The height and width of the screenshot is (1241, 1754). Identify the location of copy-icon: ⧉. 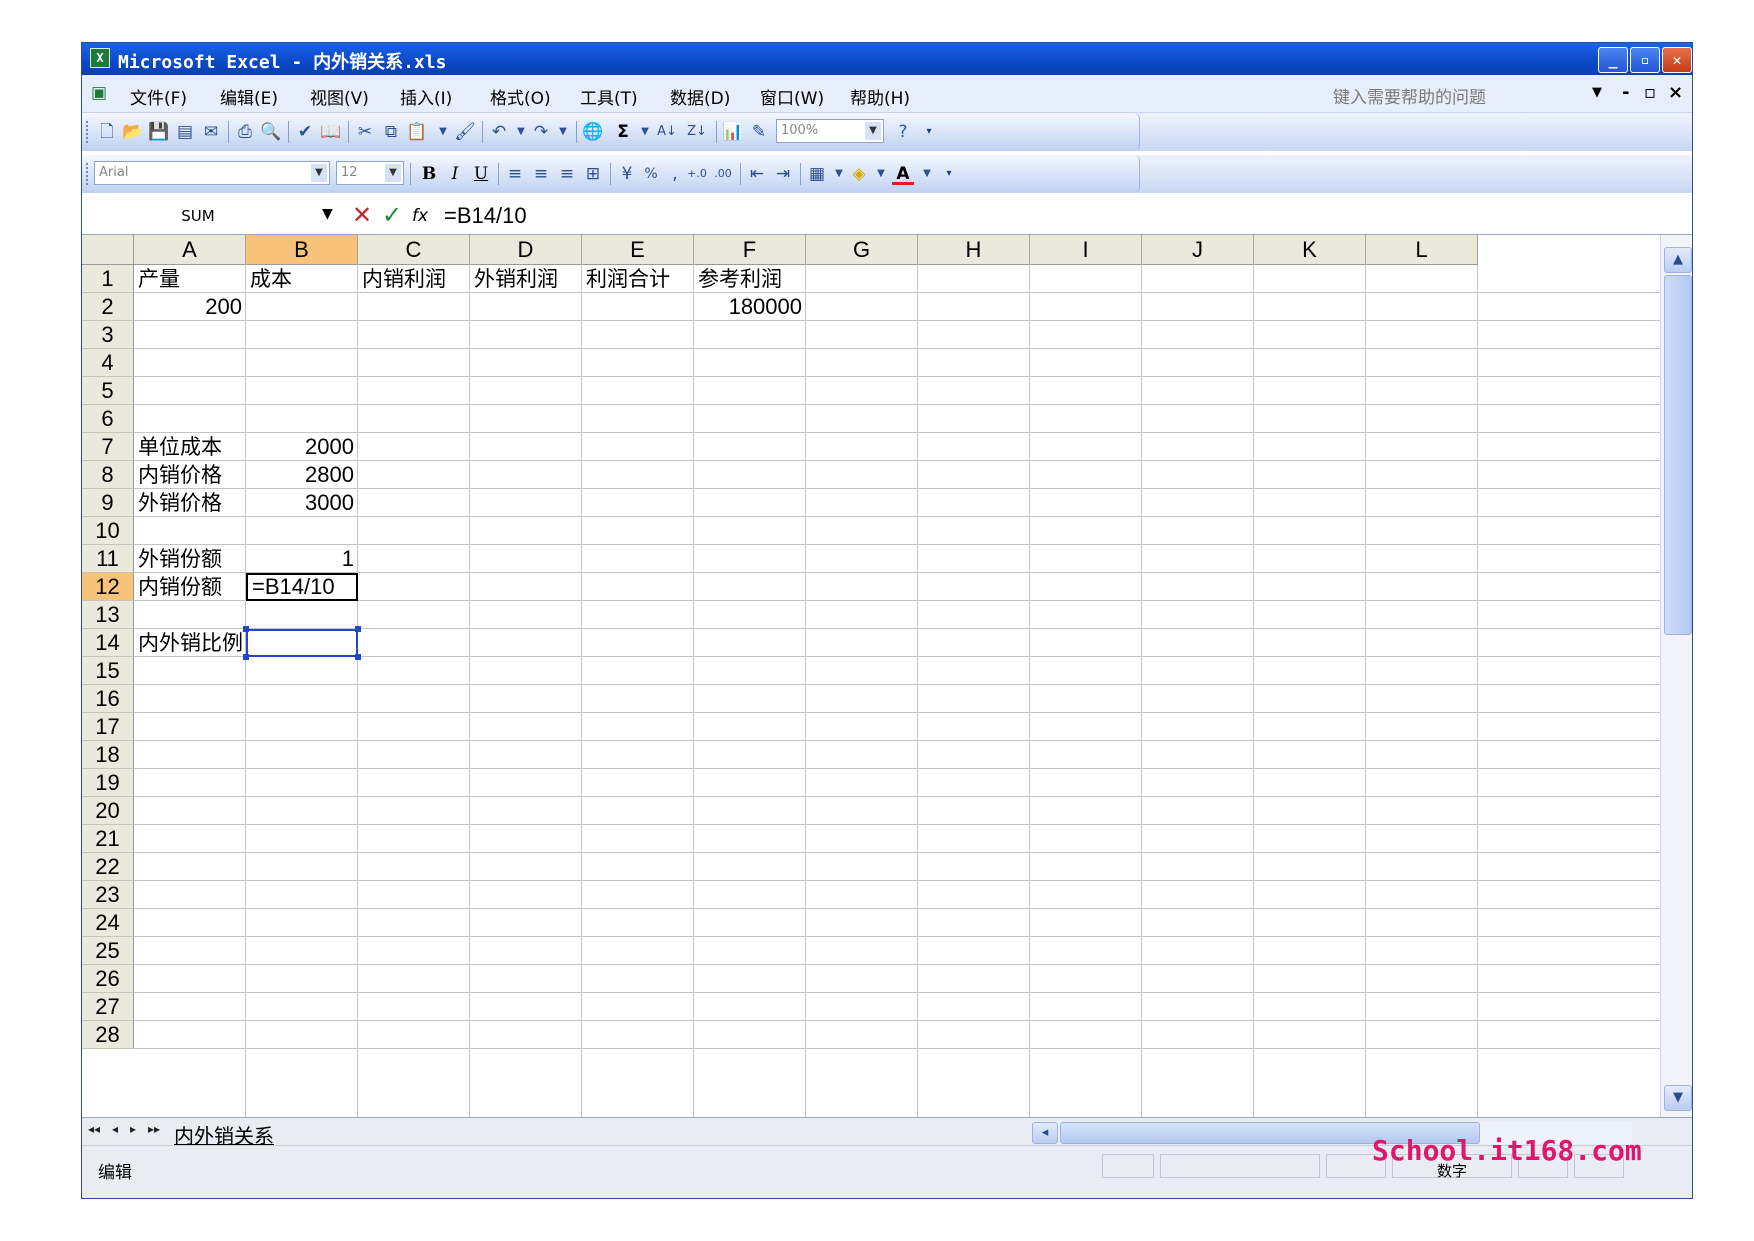
(391, 132).